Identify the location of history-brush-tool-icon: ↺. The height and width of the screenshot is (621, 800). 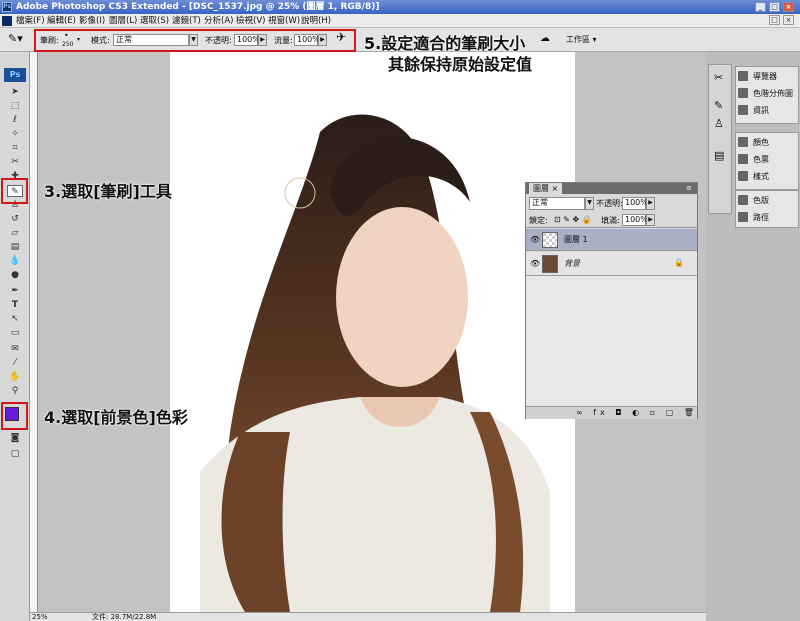
(15, 219).